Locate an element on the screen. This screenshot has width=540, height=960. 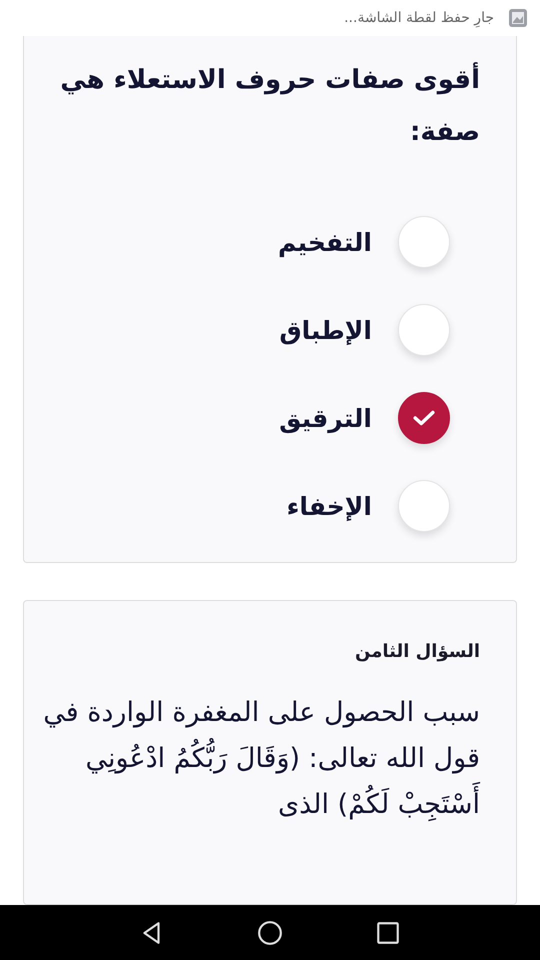
question-heading: السؤال الثامن is located at coordinates (417, 651).